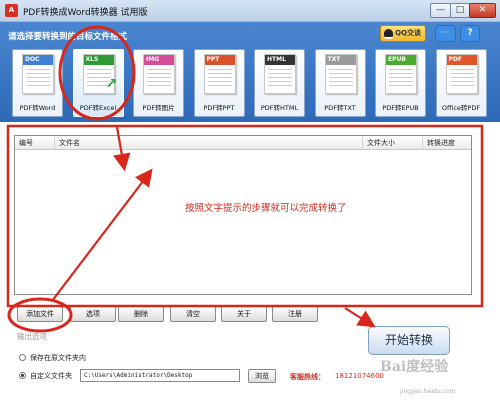  I want to click on excel-highlight-circle, so click(97, 73).